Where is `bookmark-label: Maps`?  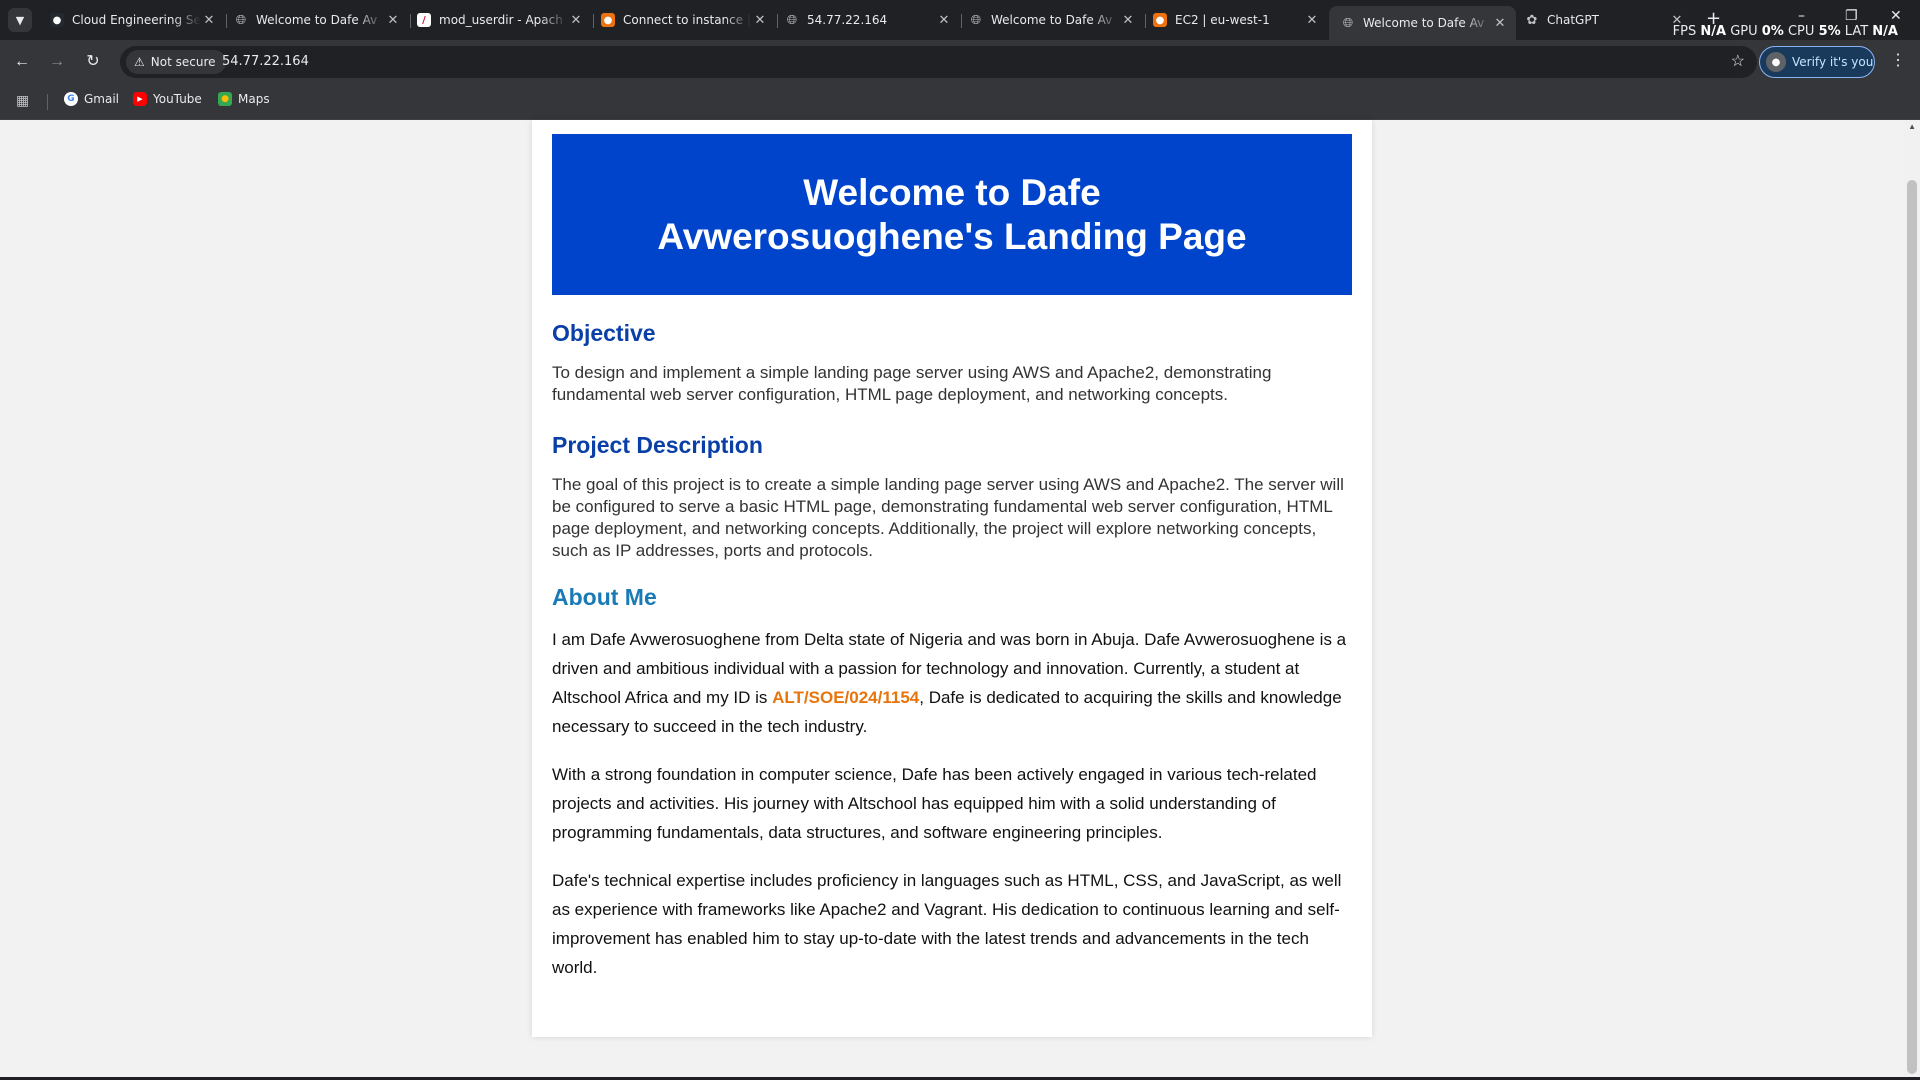
bookmark-label: Maps is located at coordinates (254, 99).